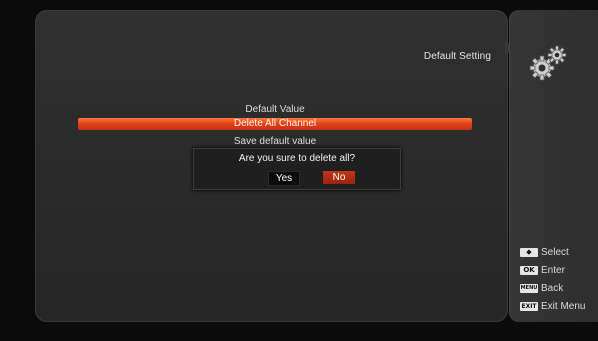  Describe the element at coordinates (529, 306) in the screenshot. I see `exit-key-icon: EXIT` at that location.